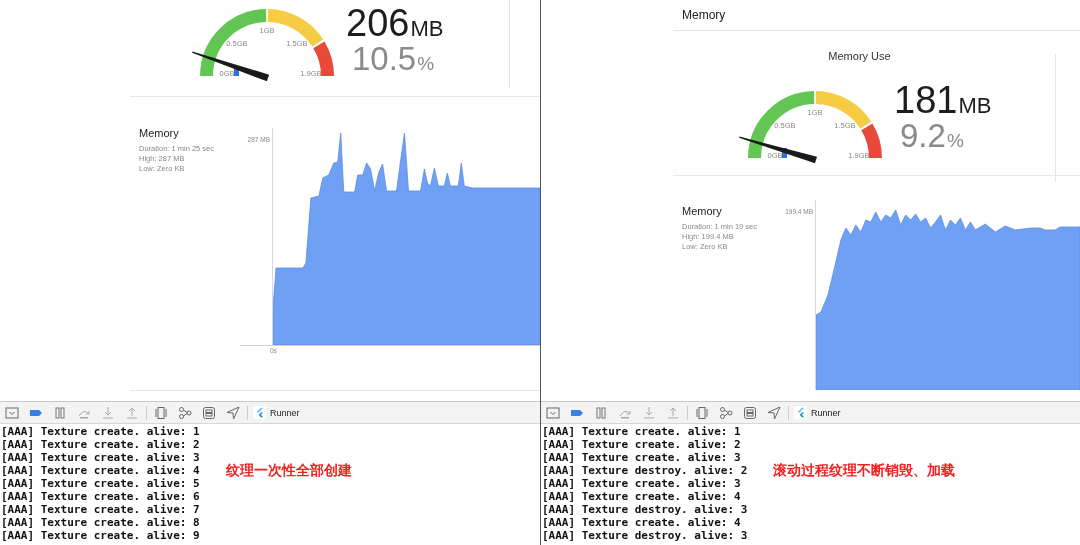 The width and height of the screenshot is (1080, 545). Describe the element at coordinates (100, 483) in the screenshot. I see `console-line: [AAA] Texture create. alive: 5` at that location.